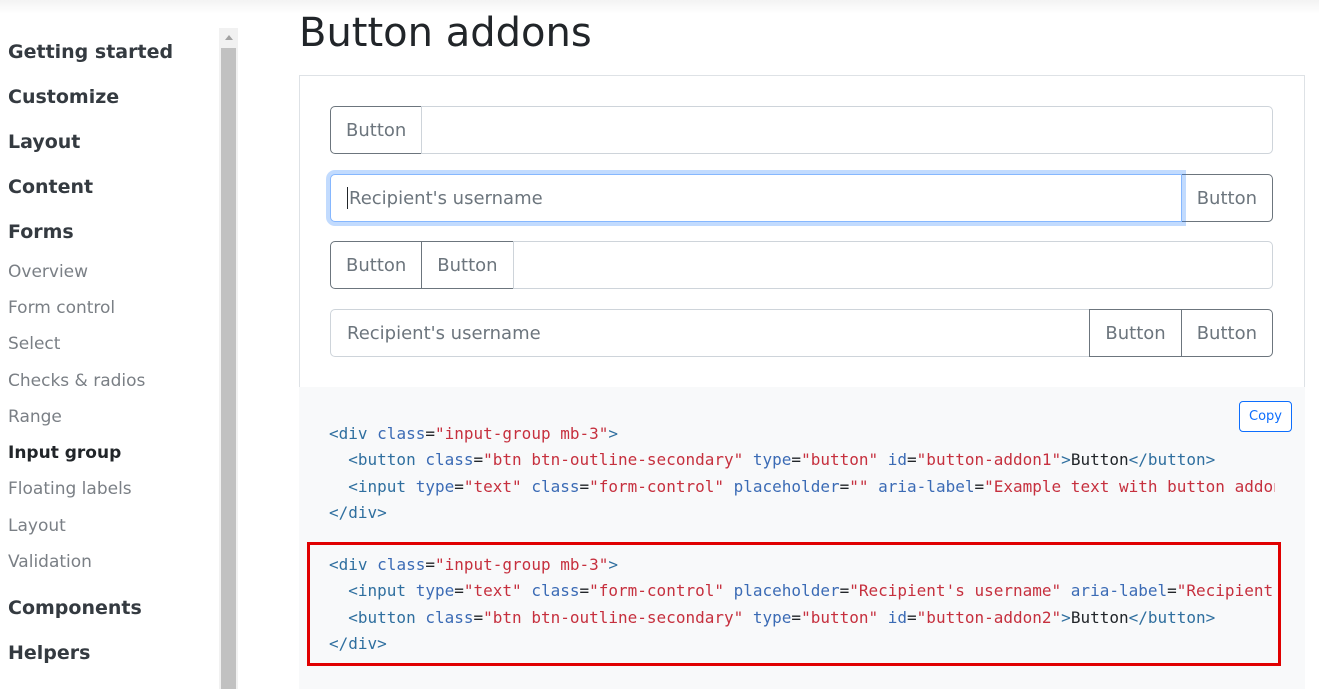 This screenshot has height=689, width=1319. I want to click on sidebar-section-forms: Forms, so click(41, 232).